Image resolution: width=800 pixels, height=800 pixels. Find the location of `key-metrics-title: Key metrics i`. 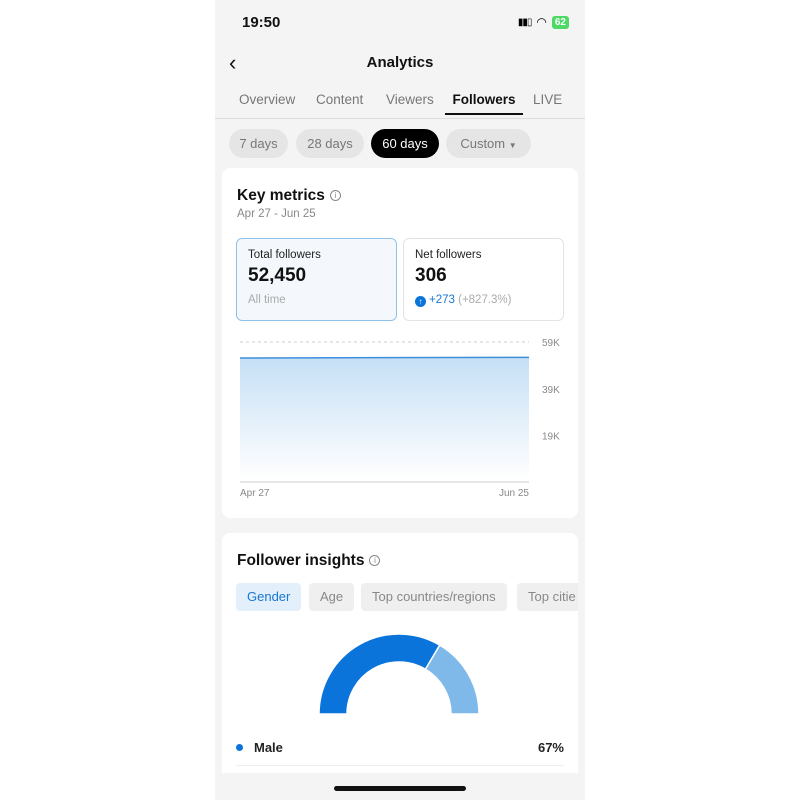

key-metrics-title: Key metrics i is located at coordinates (289, 196).